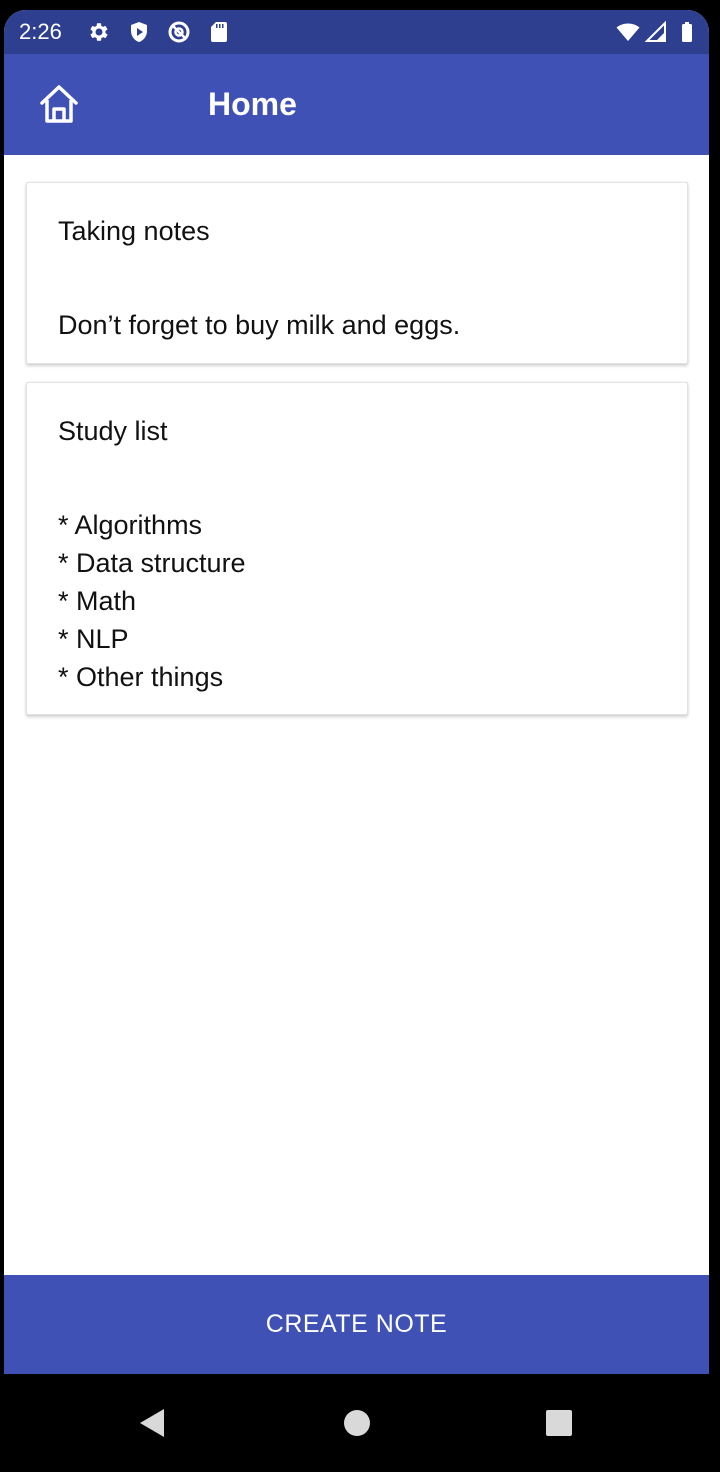 Image resolution: width=720 pixels, height=1472 pixels. Describe the element at coordinates (219, 32) in the screenshot. I see `sd-card-icon` at that location.